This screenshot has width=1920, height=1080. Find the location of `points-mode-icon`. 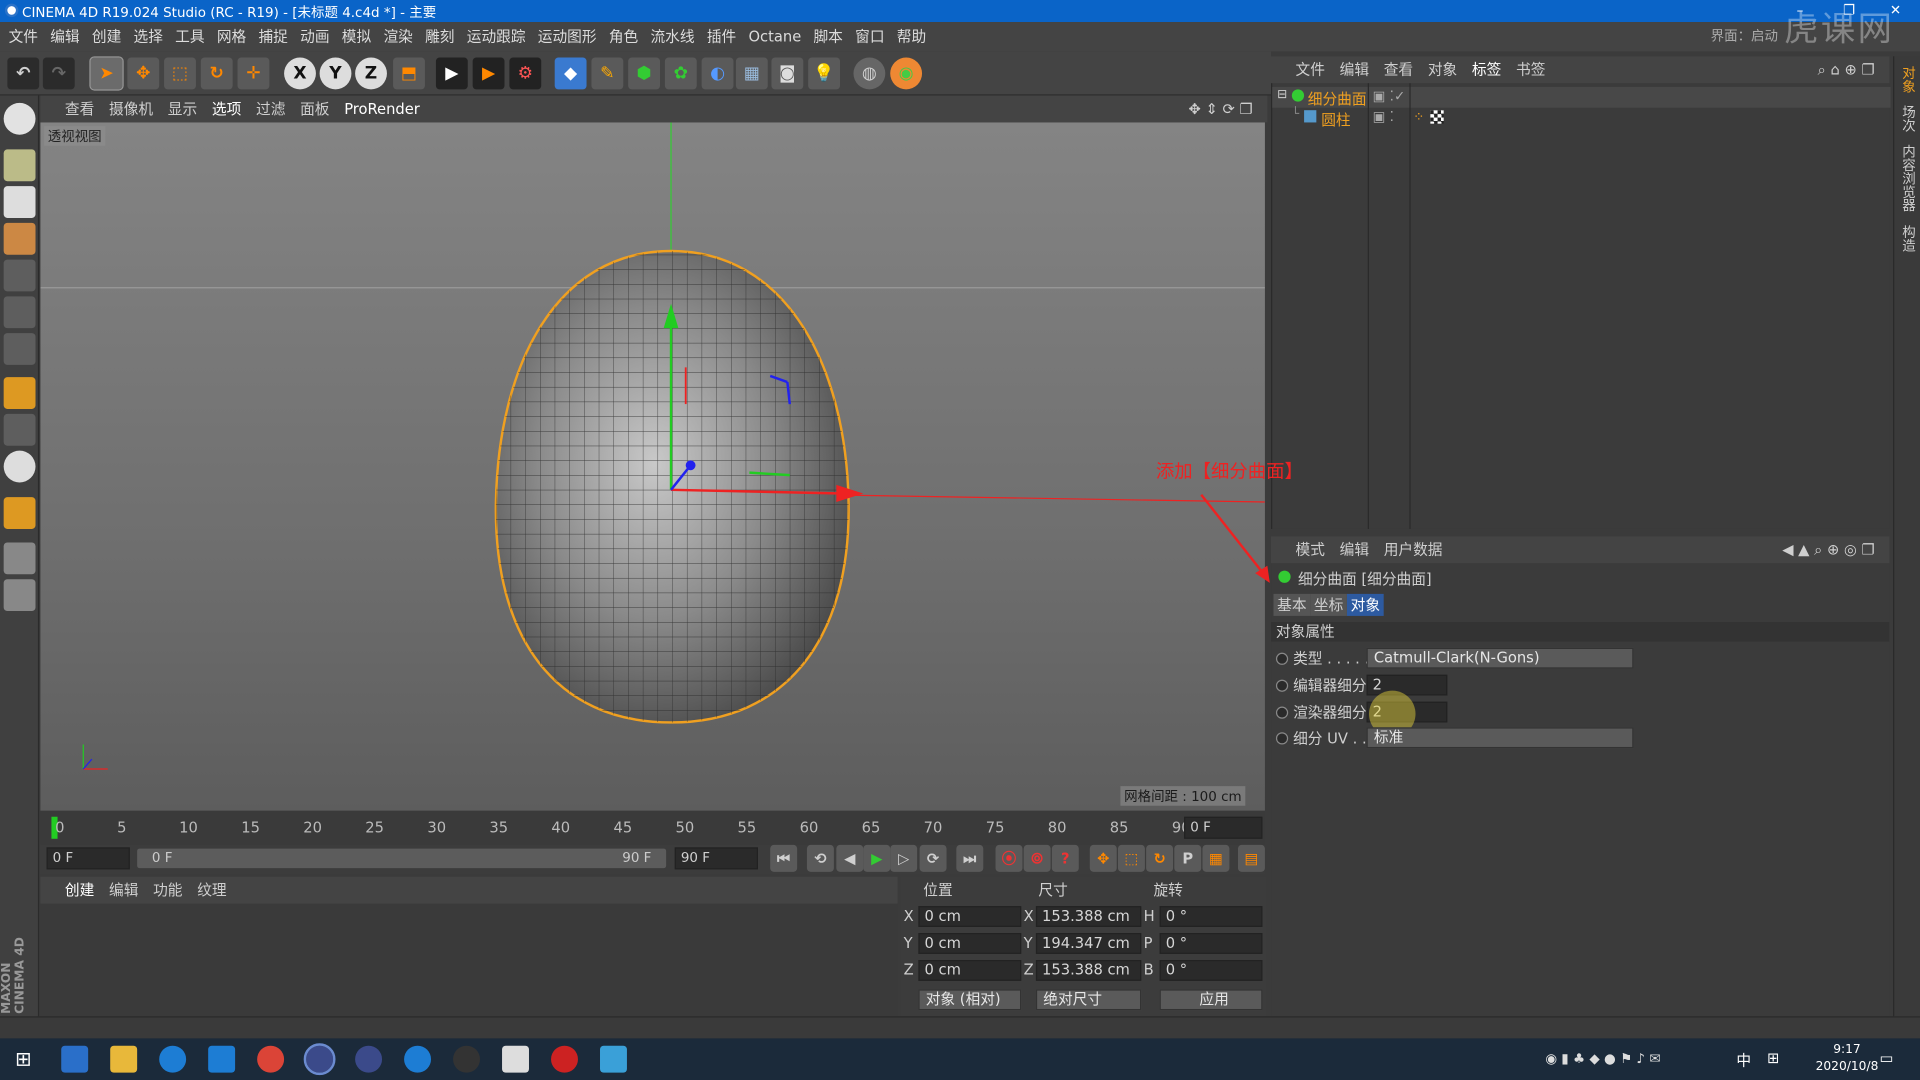

points-mode-icon is located at coordinates (19, 275).